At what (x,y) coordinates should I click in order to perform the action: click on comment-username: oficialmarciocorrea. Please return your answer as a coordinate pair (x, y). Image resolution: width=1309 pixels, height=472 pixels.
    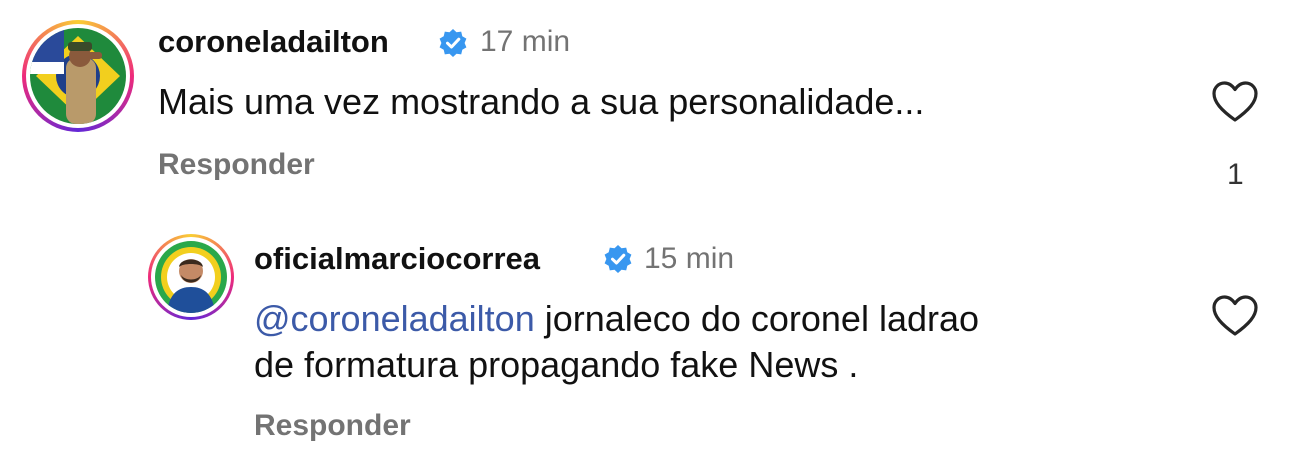
    Looking at the image, I should click on (397, 259).